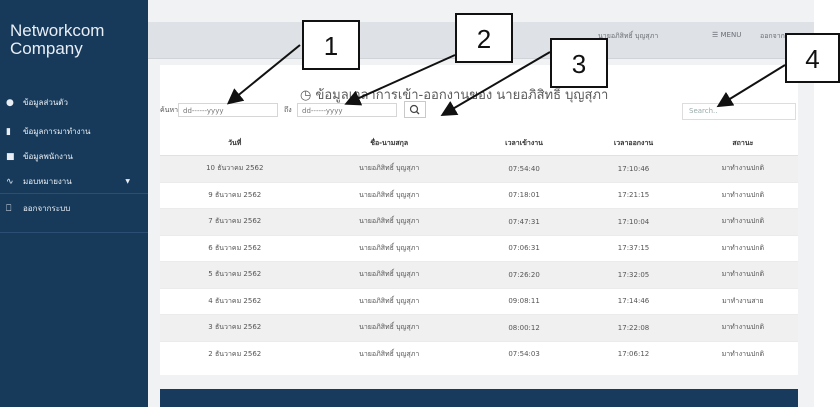 The width and height of the screenshot is (840, 407). I want to click on callout-box-2: 2, so click(484, 38).